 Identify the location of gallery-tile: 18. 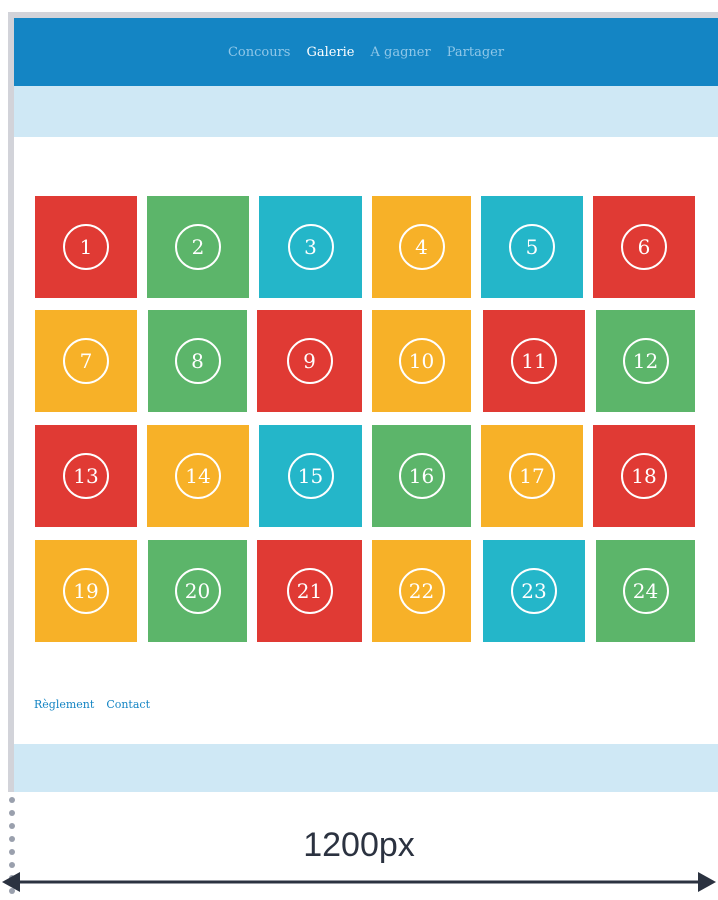
(644, 476).